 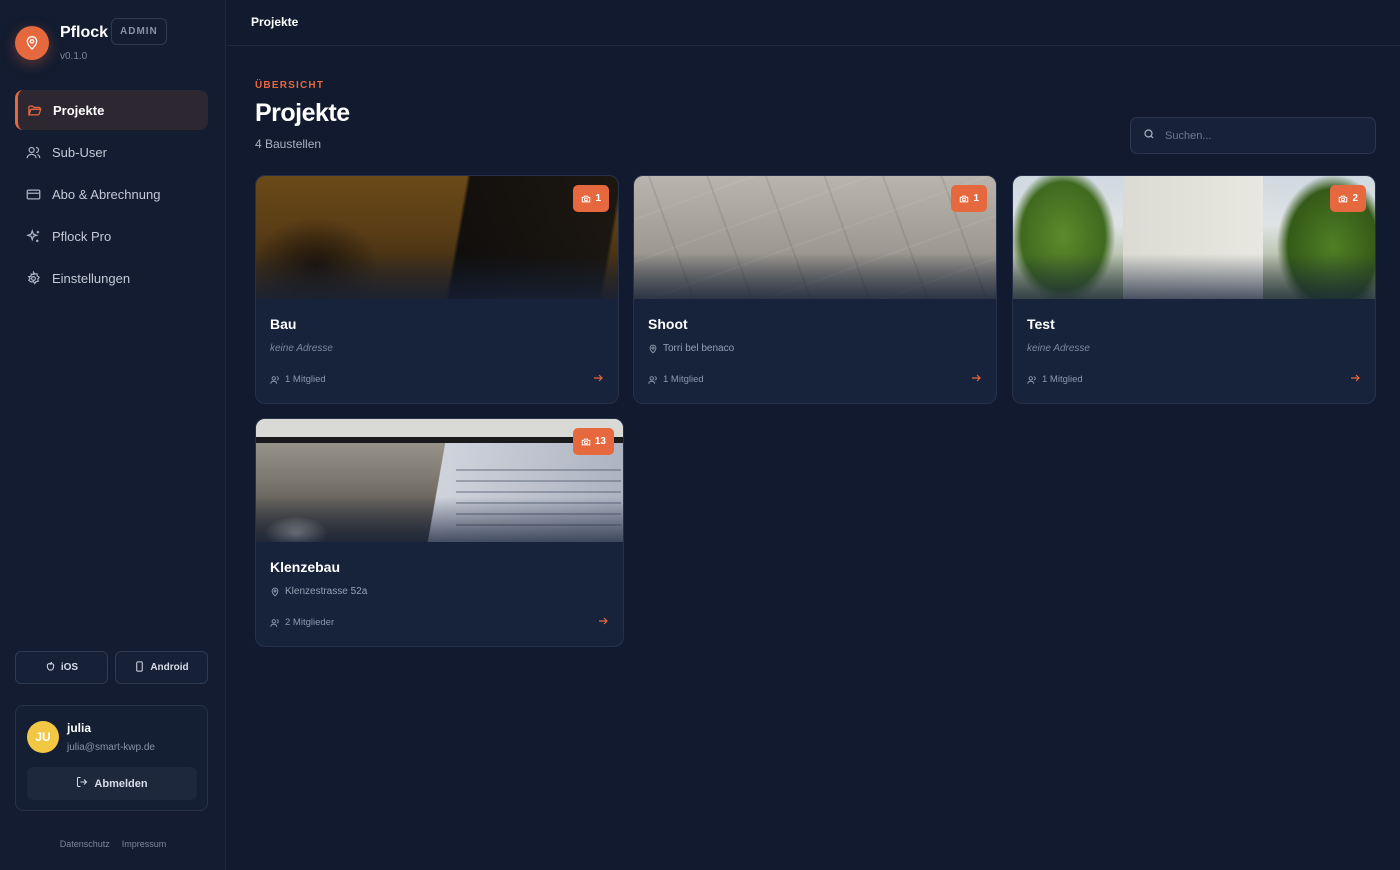 I want to click on project-card-bau: 1 Bau keine Adresse 1 Mitglied, so click(x=437, y=289).